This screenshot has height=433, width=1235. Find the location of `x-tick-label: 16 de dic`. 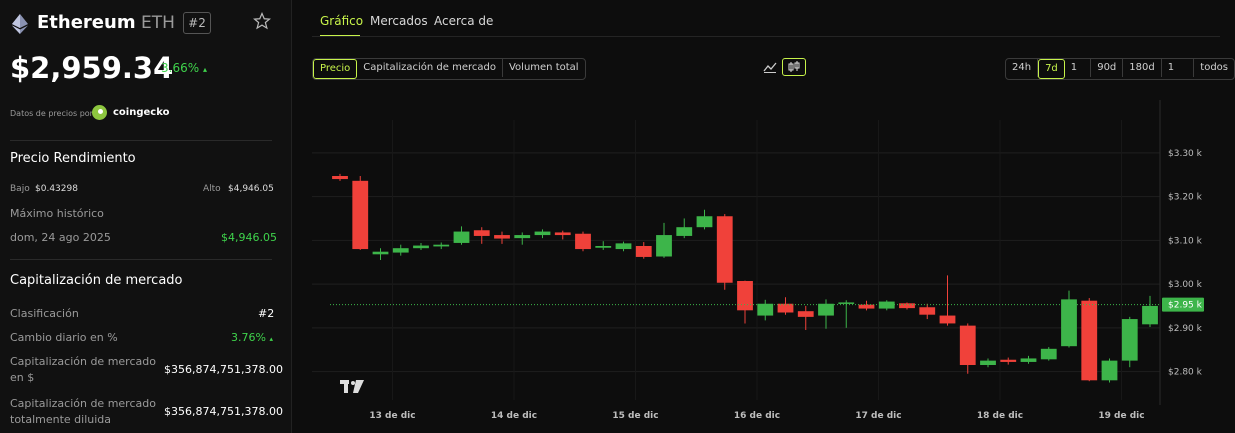

x-tick-label: 16 de dic is located at coordinates (757, 416).